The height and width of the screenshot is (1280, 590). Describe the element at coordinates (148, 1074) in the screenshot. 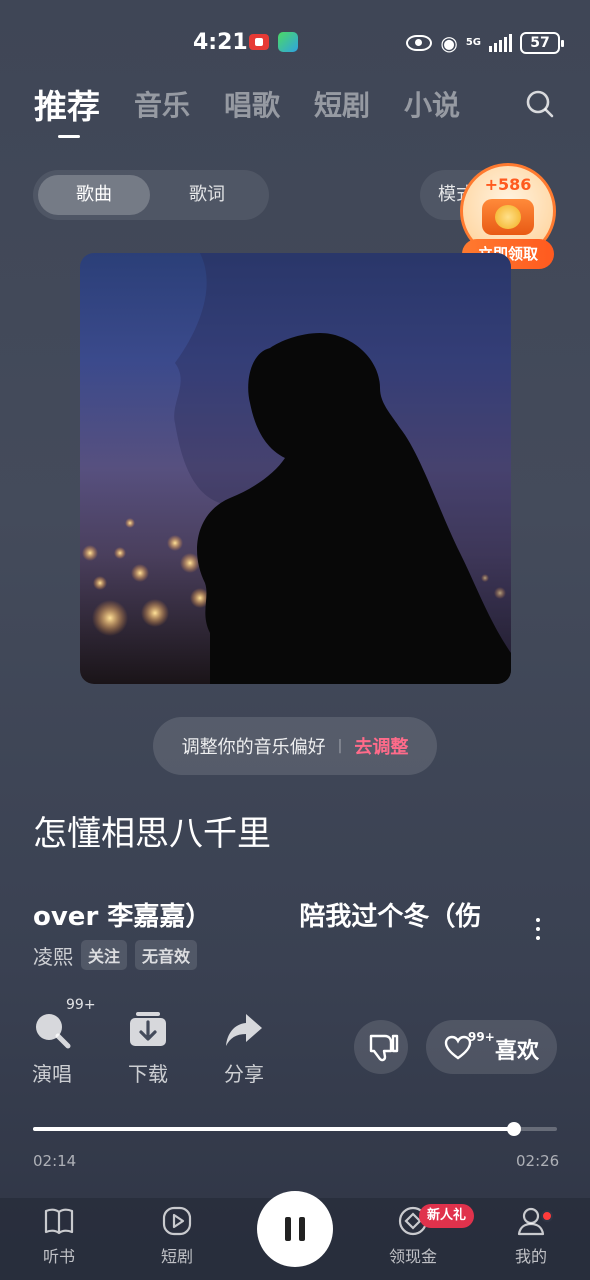

I see `download-label: 下载` at that location.